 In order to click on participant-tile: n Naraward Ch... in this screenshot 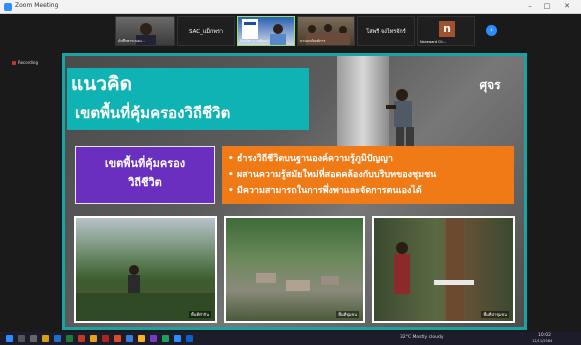, I will do `click(446, 31)`.